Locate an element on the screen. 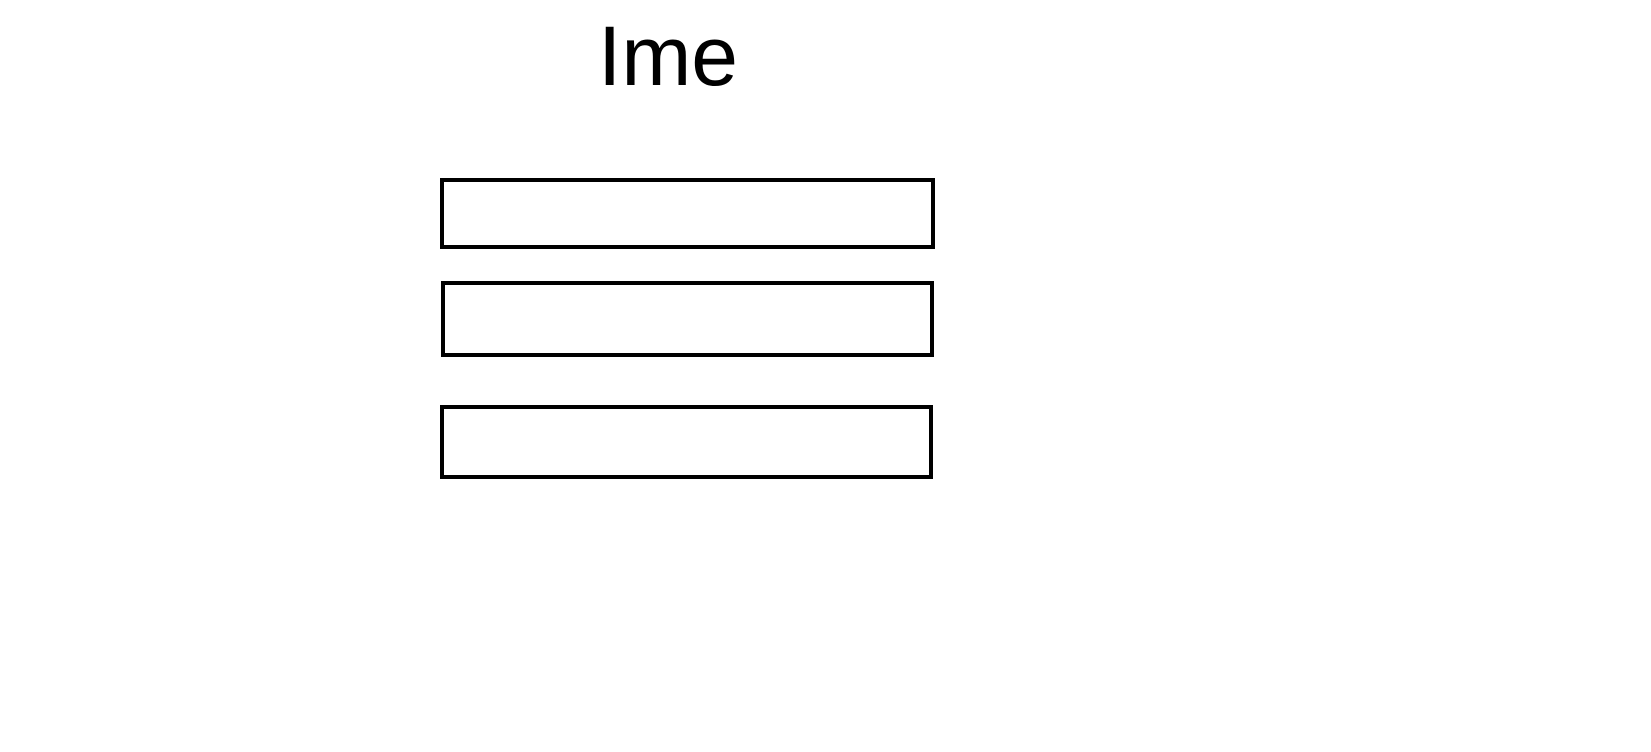 The width and height of the screenshot is (1651, 752). page-title: Ime is located at coordinates (668, 56).